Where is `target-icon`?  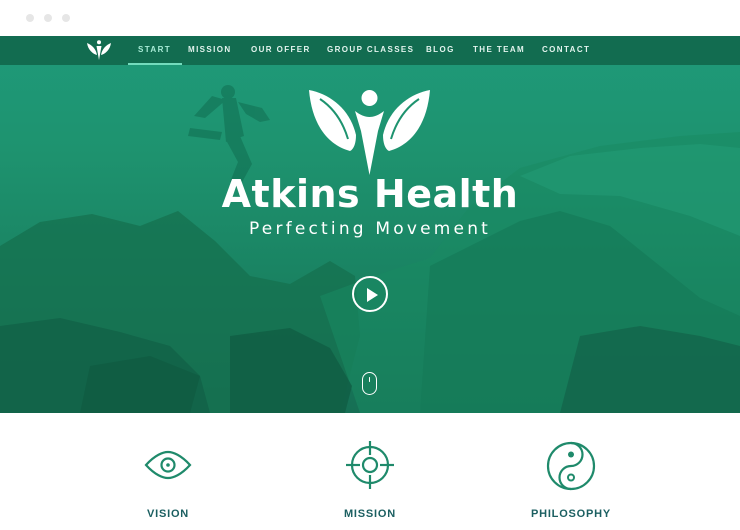
target-icon is located at coordinates (370, 465).